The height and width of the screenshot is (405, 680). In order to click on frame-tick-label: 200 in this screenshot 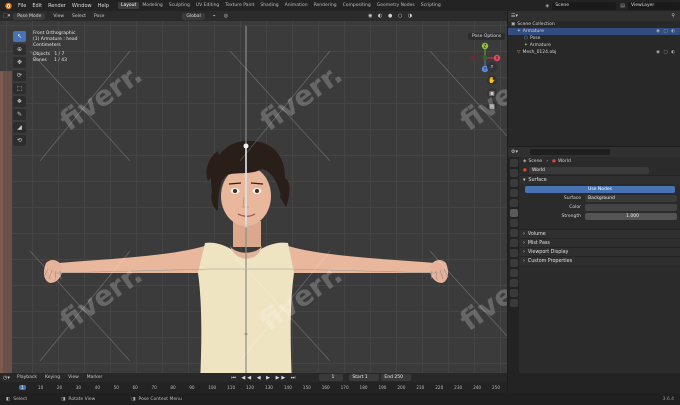, I will do `click(401, 387)`.